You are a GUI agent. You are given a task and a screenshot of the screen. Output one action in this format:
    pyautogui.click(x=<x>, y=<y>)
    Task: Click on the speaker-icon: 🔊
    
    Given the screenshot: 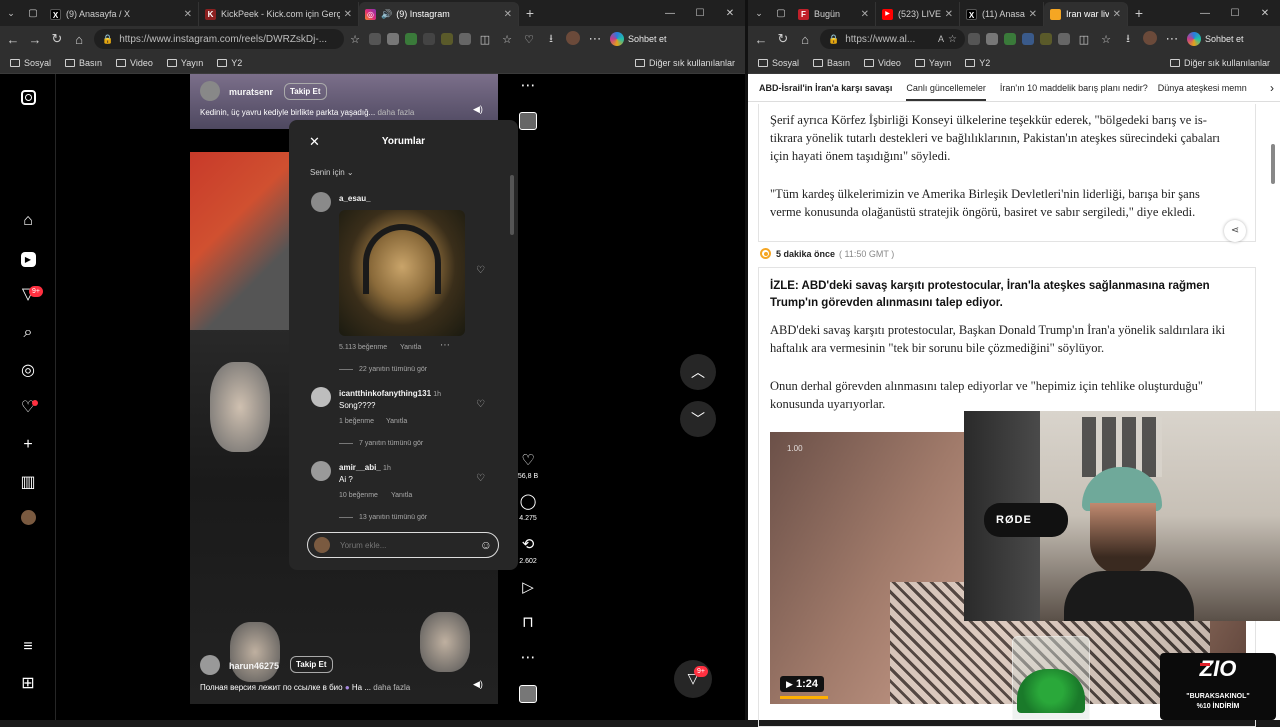 What is the action you would take?
    pyautogui.click(x=386, y=14)
    